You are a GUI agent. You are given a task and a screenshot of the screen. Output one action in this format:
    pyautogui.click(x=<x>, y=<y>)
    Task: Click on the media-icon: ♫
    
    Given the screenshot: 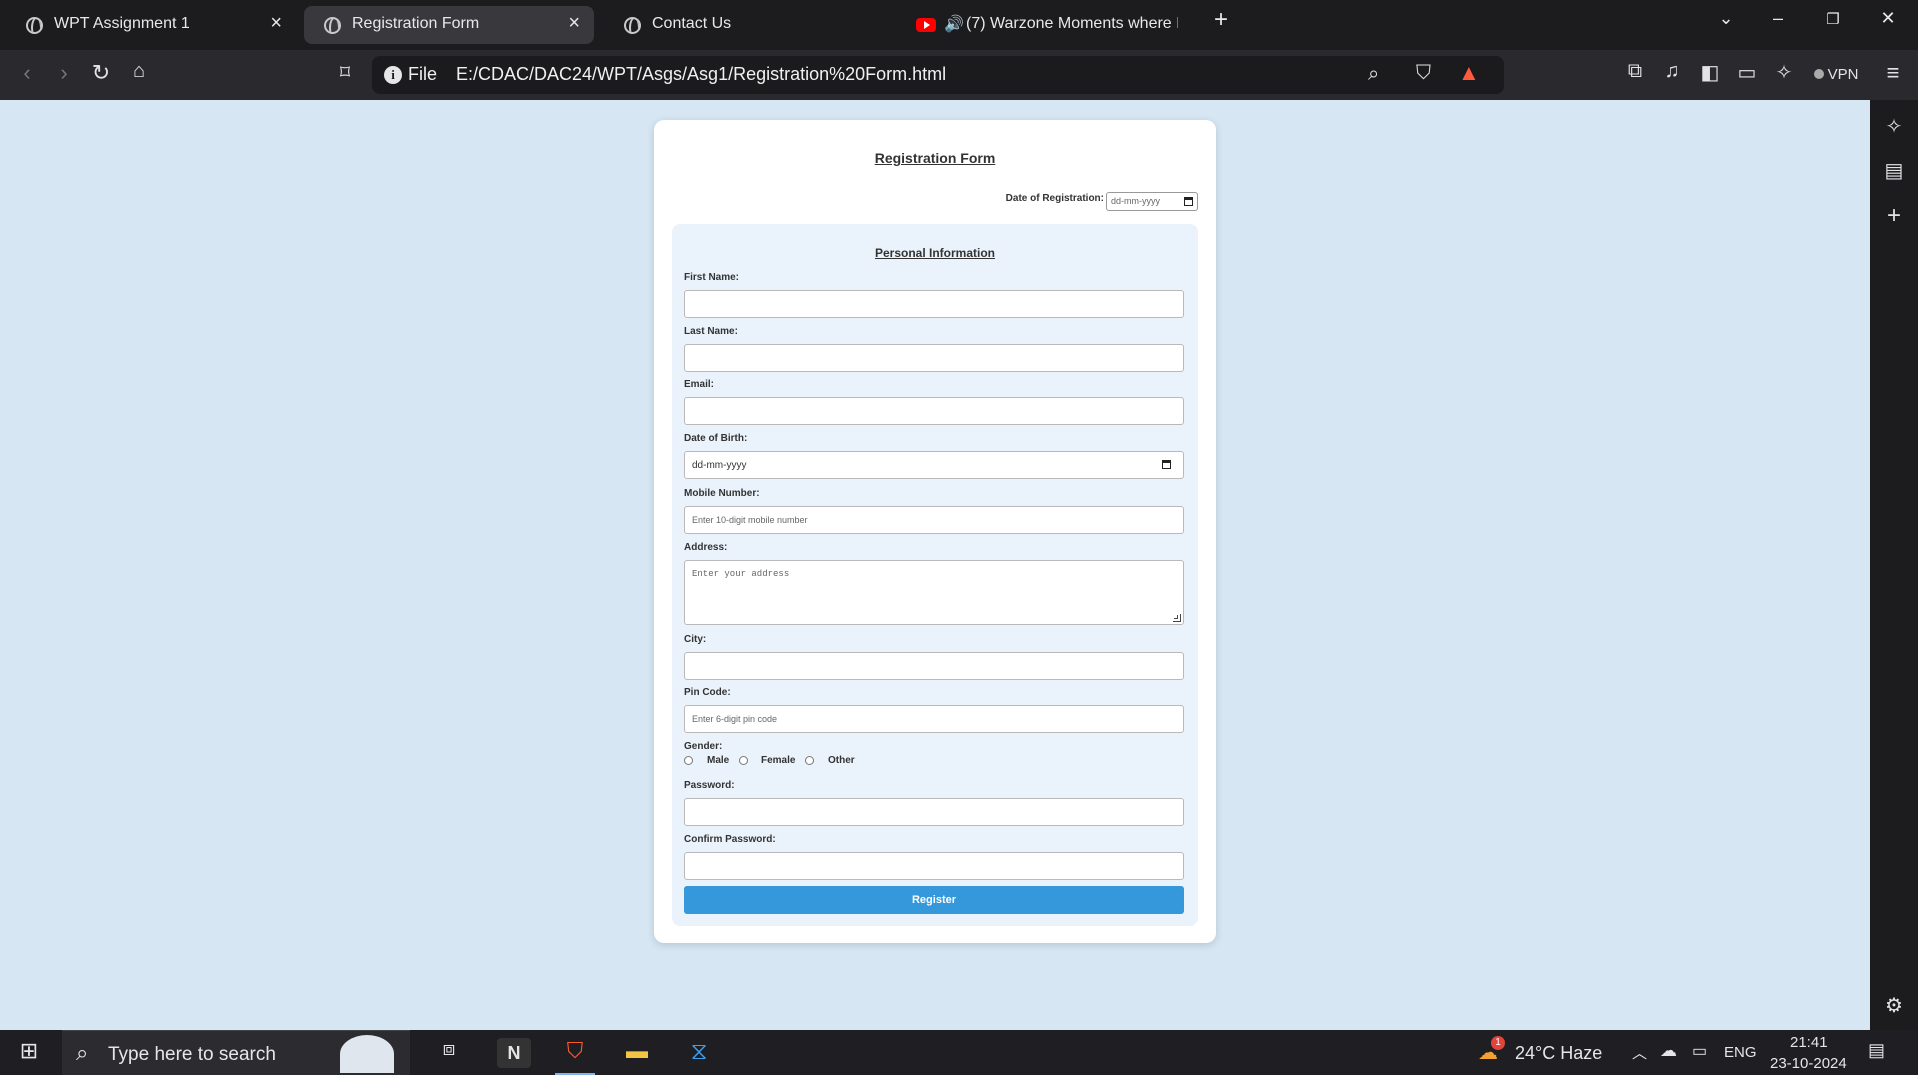 What is the action you would take?
    pyautogui.click(x=1672, y=71)
    